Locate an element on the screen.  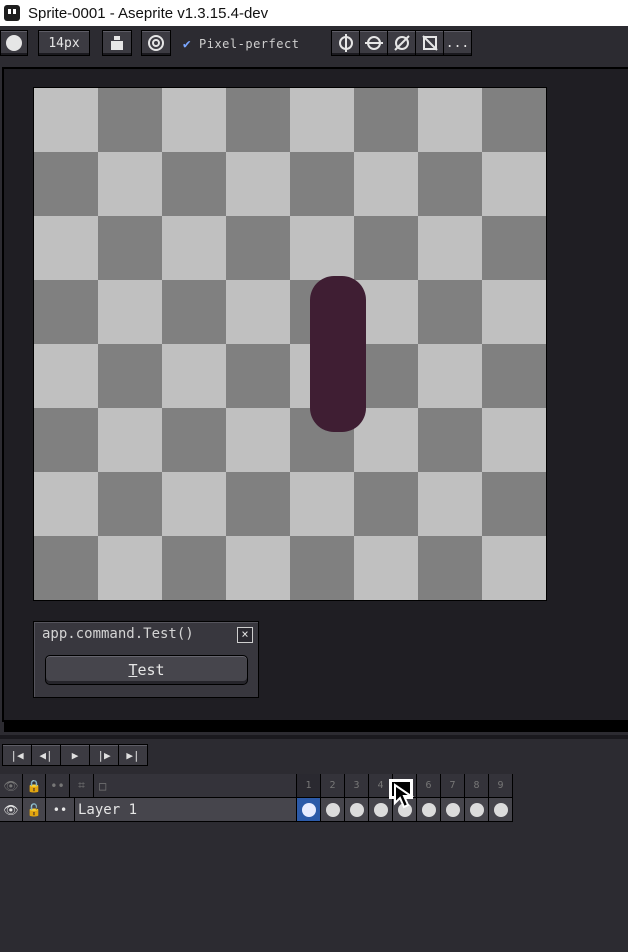
opacity-button is located at coordinates (156, 43).